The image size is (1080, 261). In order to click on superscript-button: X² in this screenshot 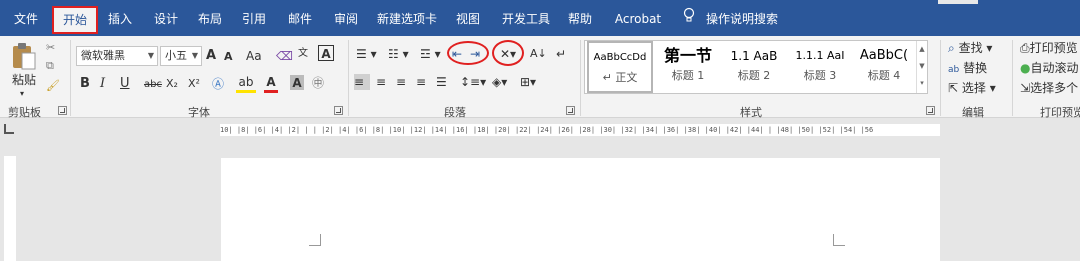, I will do `click(194, 84)`.